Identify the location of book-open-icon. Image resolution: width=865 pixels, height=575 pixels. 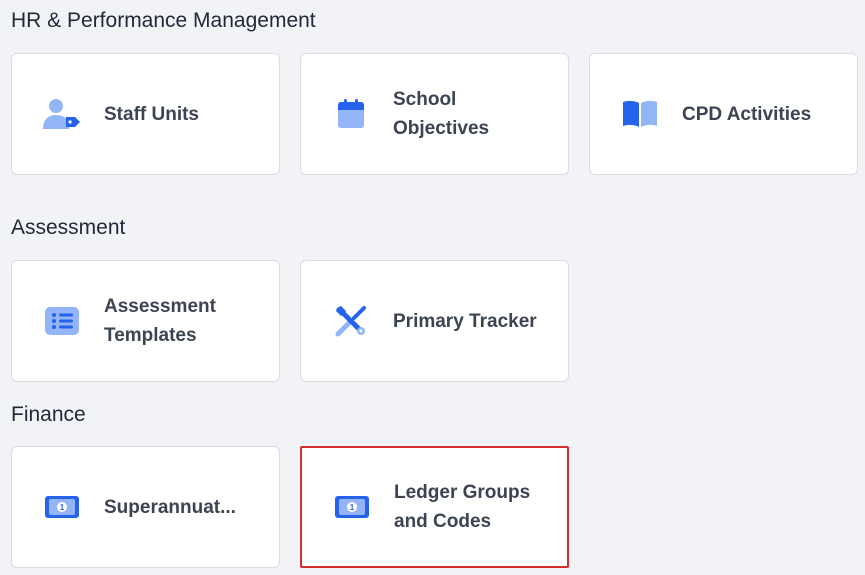
(640, 114).